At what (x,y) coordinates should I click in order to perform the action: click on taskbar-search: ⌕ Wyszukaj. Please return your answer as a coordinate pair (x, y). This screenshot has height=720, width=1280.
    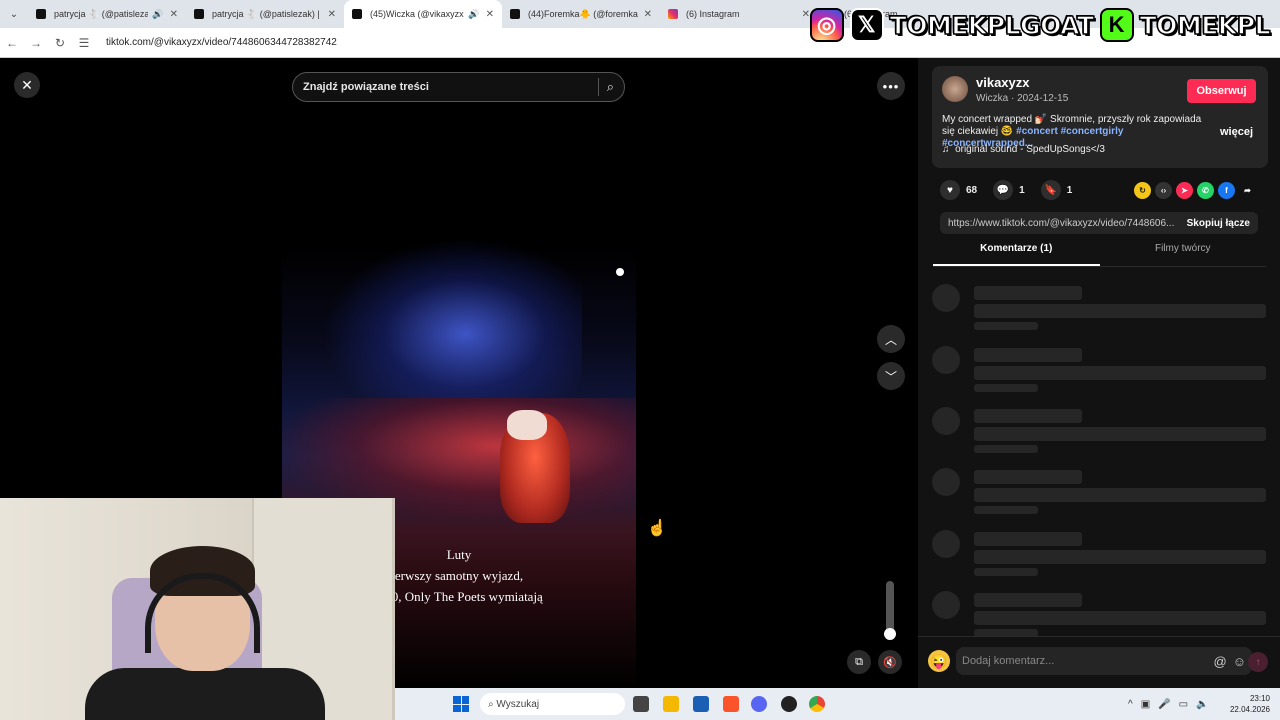
    Looking at the image, I should click on (552, 704).